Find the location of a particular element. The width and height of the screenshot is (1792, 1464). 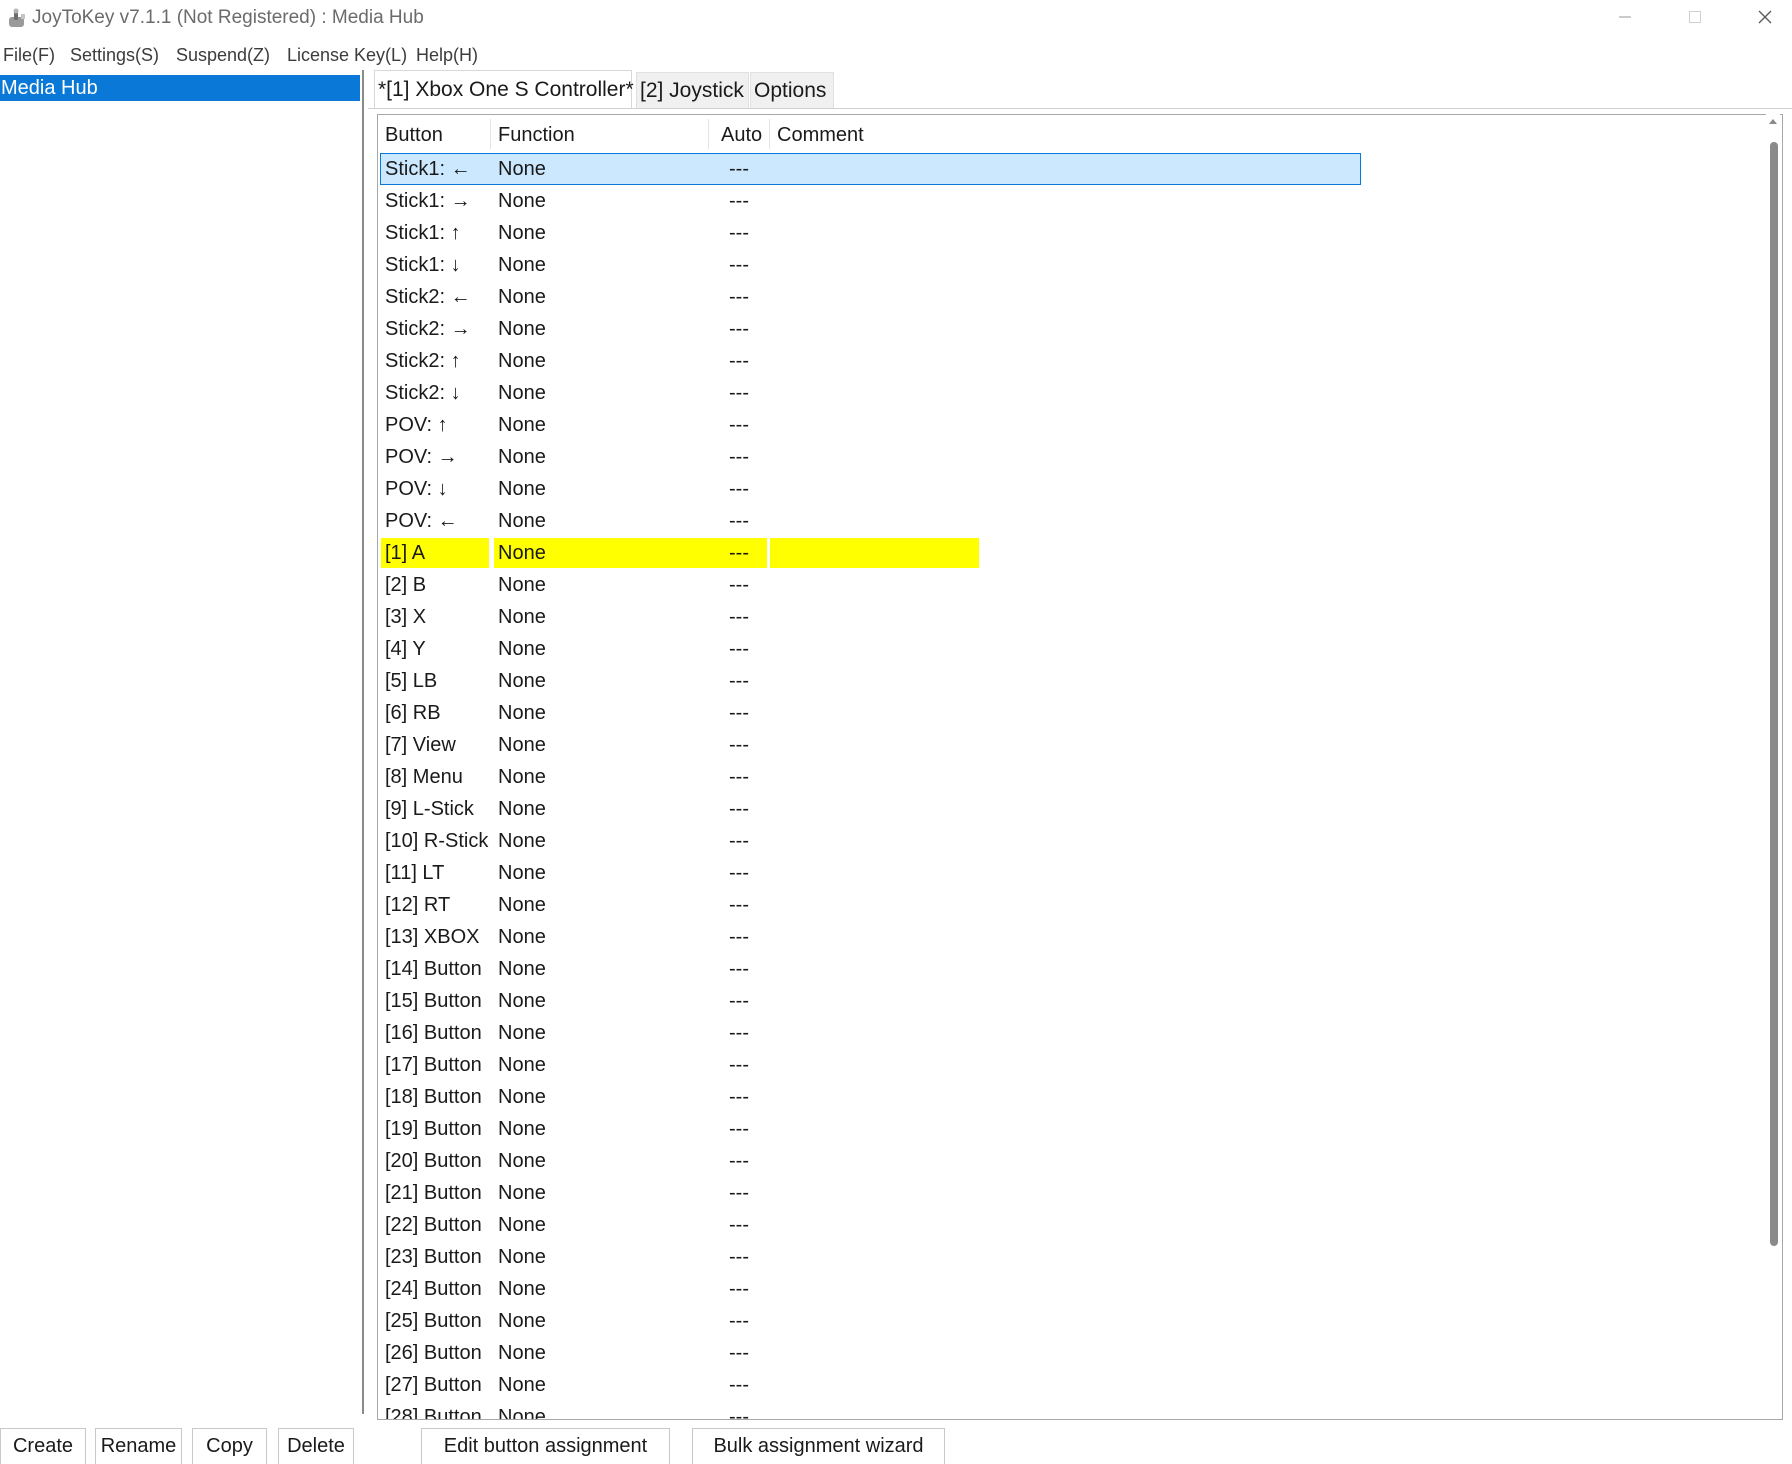

table-row: [12] RT None --- is located at coordinates (869, 905).